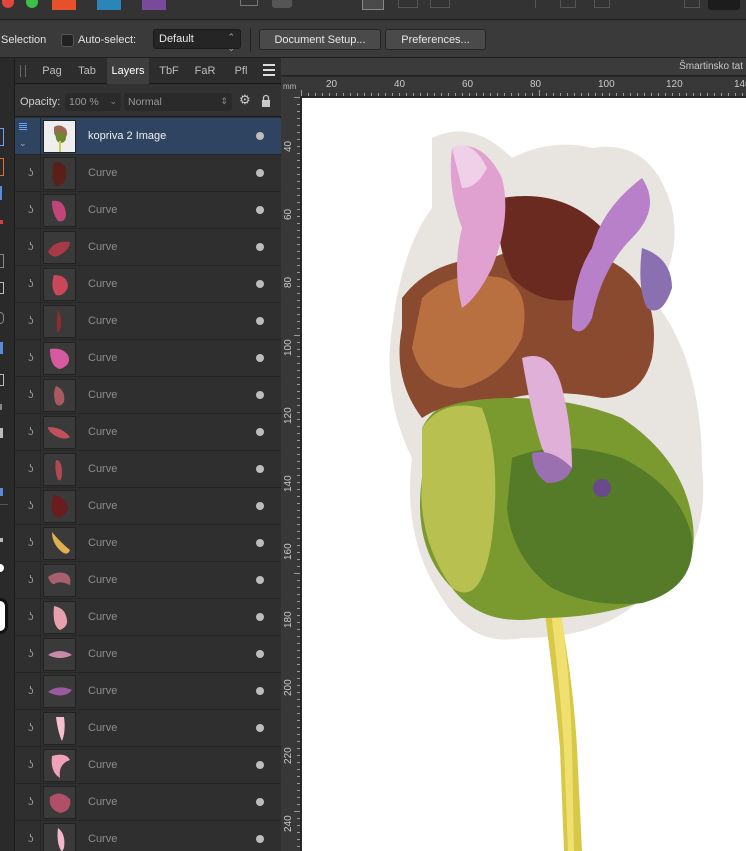 This screenshot has height=851, width=746. Describe the element at coordinates (8, 4) in the screenshot. I see `close-window-icon` at that location.